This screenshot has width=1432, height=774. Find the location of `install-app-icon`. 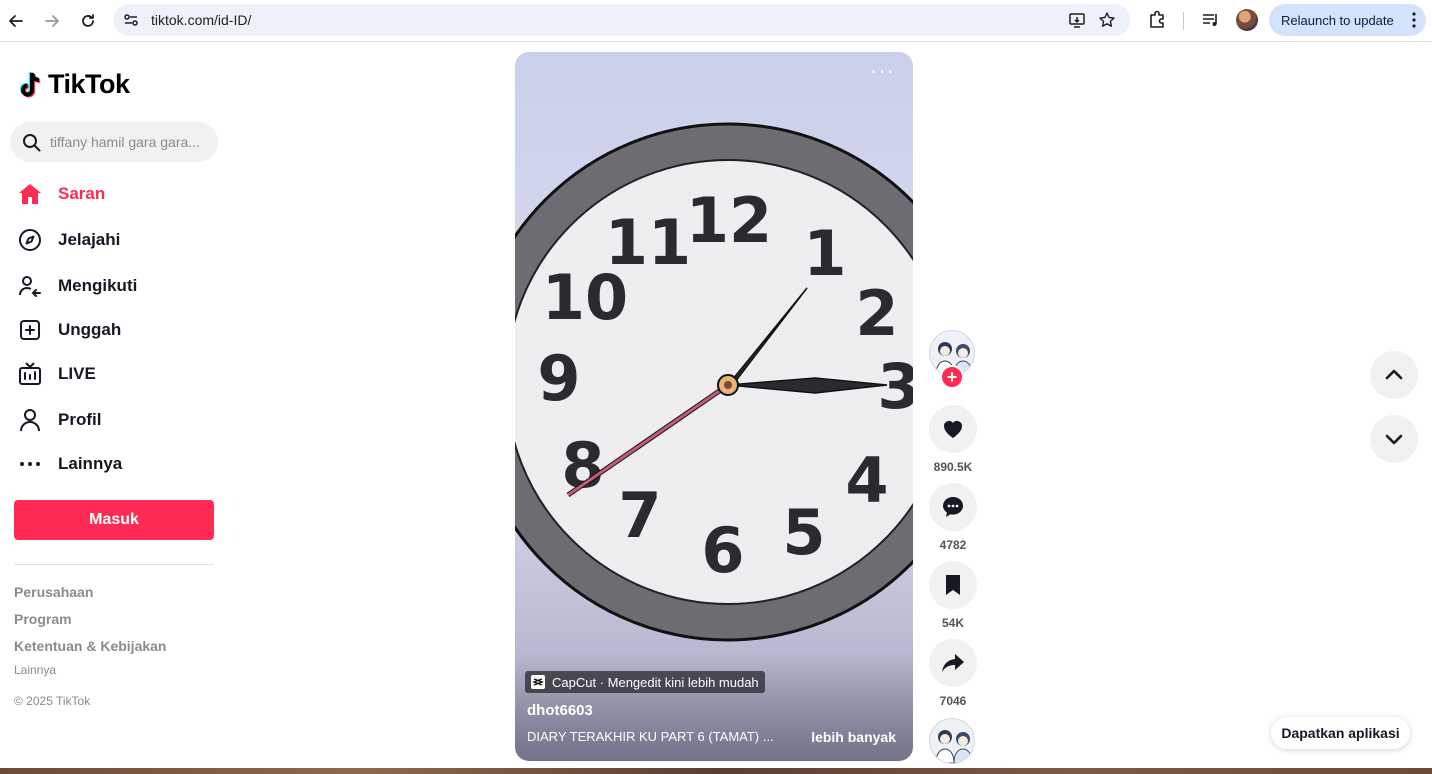

install-app-icon is located at coordinates (1077, 20).